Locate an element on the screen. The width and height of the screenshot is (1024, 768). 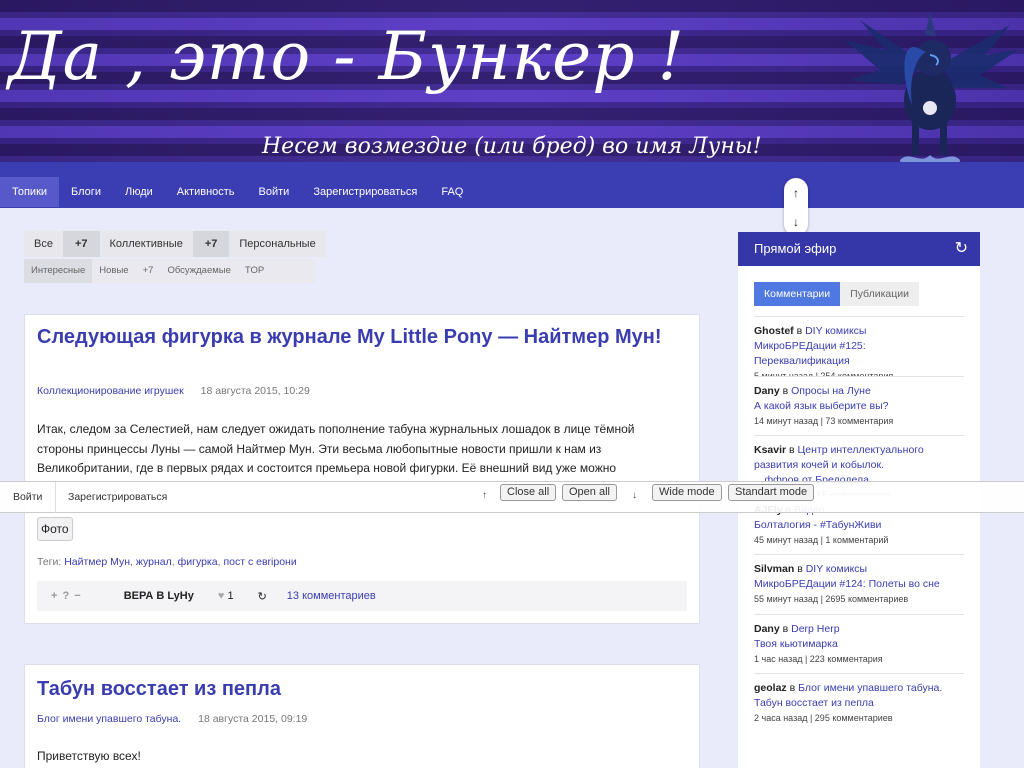
feed-user-link: Ghostef is located at coordinates (774, 331).